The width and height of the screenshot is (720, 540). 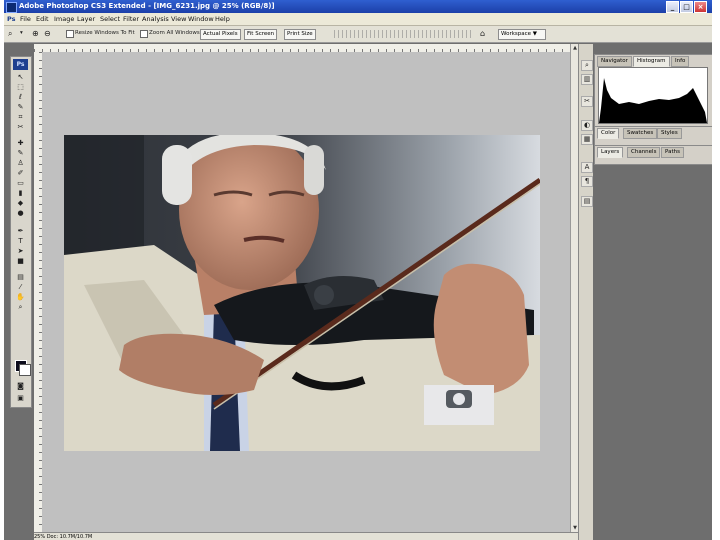 I want to click on menu-select: Select, so click(x=110, y=19).